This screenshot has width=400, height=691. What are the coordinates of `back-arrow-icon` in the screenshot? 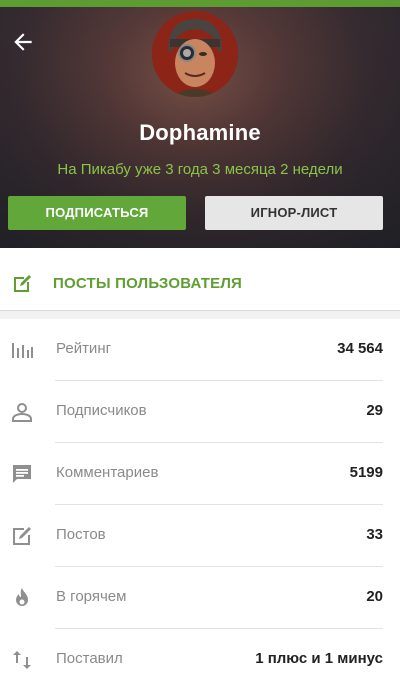 It's located at (23, 42).